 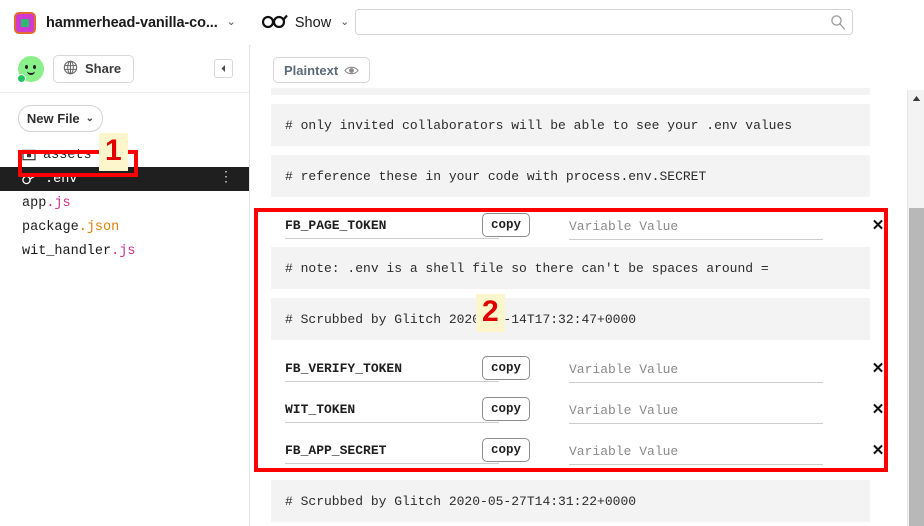 What do you see at coordinates (311, 70) in the screenshot?
I see `plaintext-label: Plaintext` at bounding box center [311, 70].